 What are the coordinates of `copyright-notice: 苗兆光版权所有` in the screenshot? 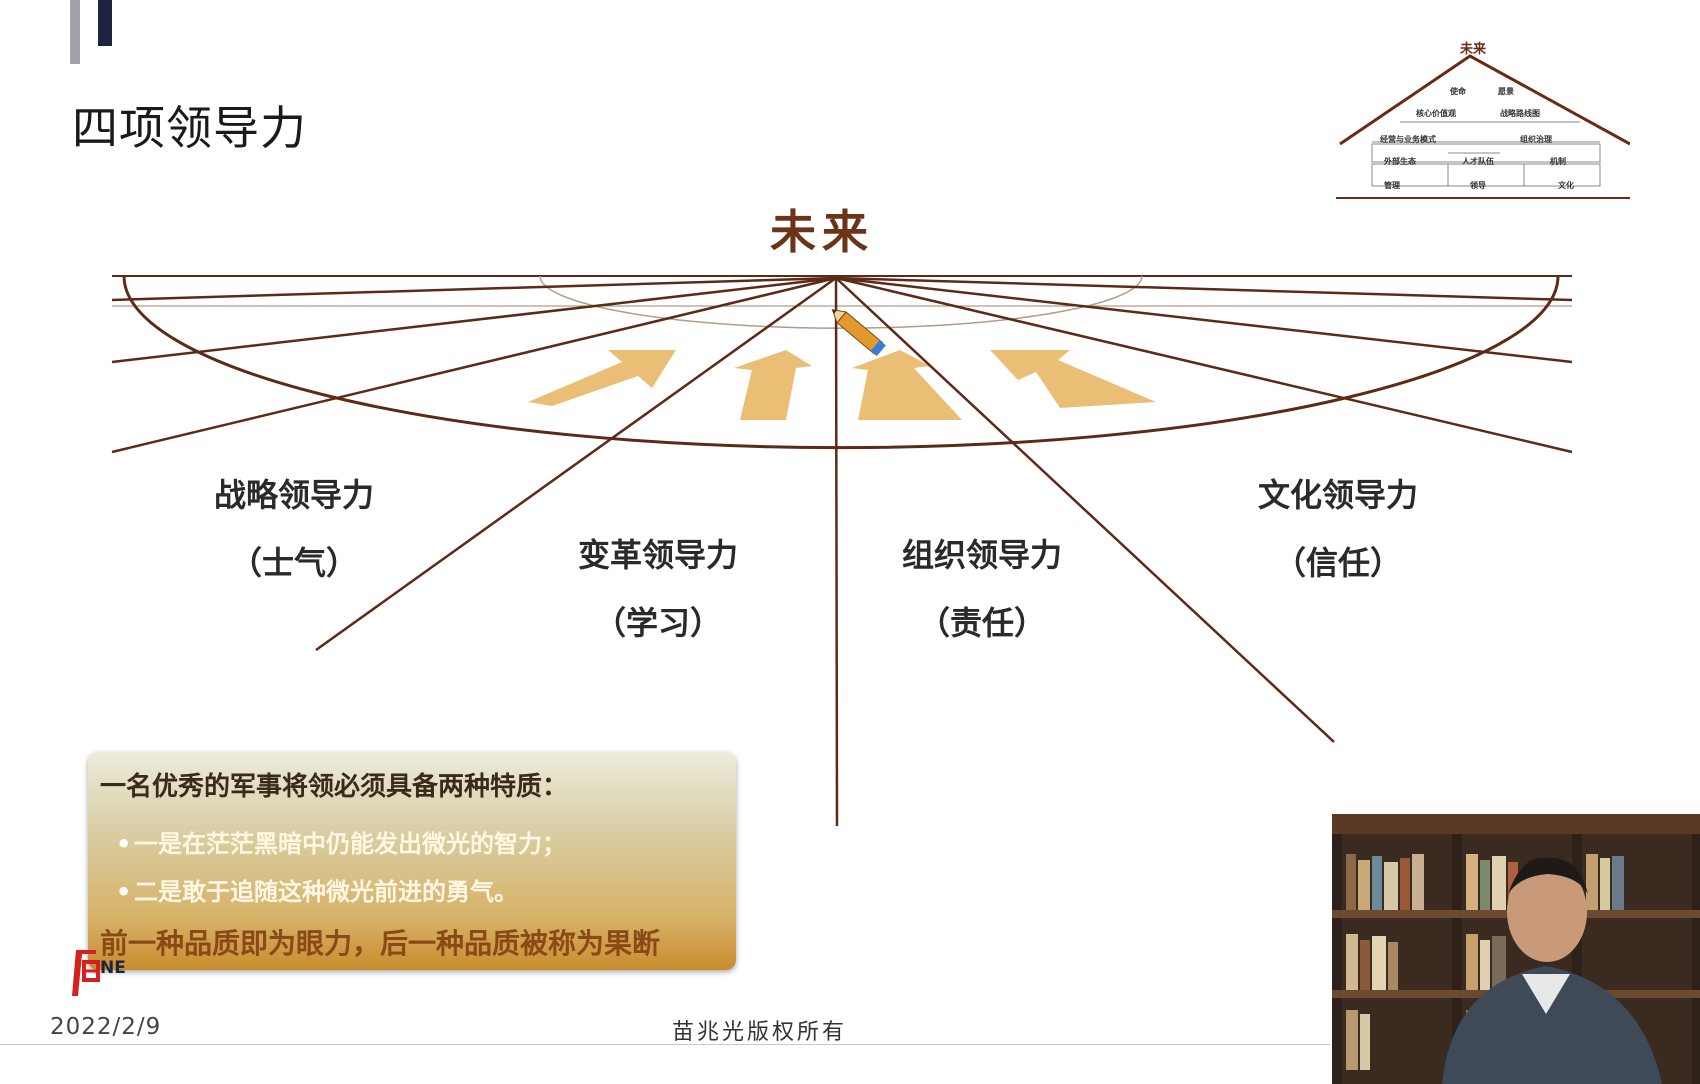 It's located at (760, 1032).